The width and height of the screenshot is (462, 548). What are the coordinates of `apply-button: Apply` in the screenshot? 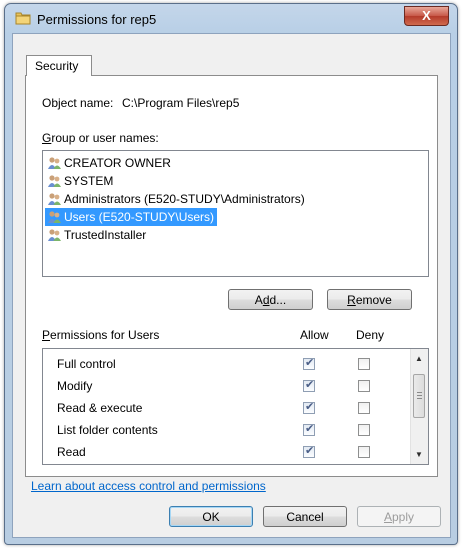 It's located at (399, 516).